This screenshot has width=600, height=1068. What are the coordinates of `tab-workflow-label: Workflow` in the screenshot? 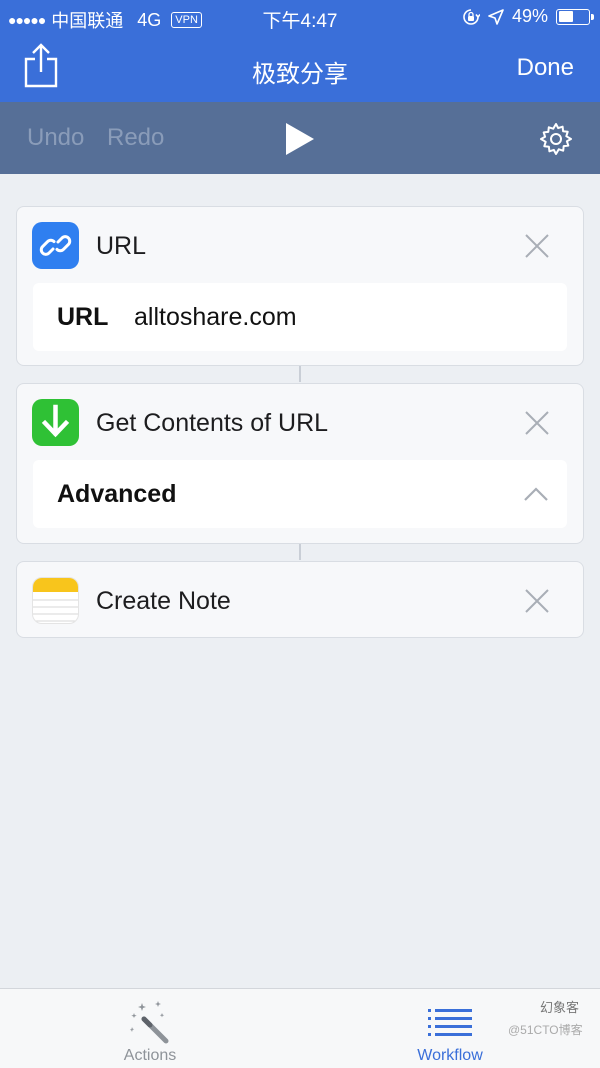 It's located at (450, 1055).